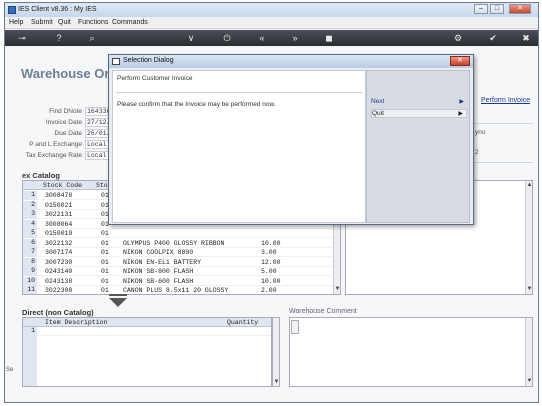  I want to click on cell-stock-code: 0243138, so click(59, 281).